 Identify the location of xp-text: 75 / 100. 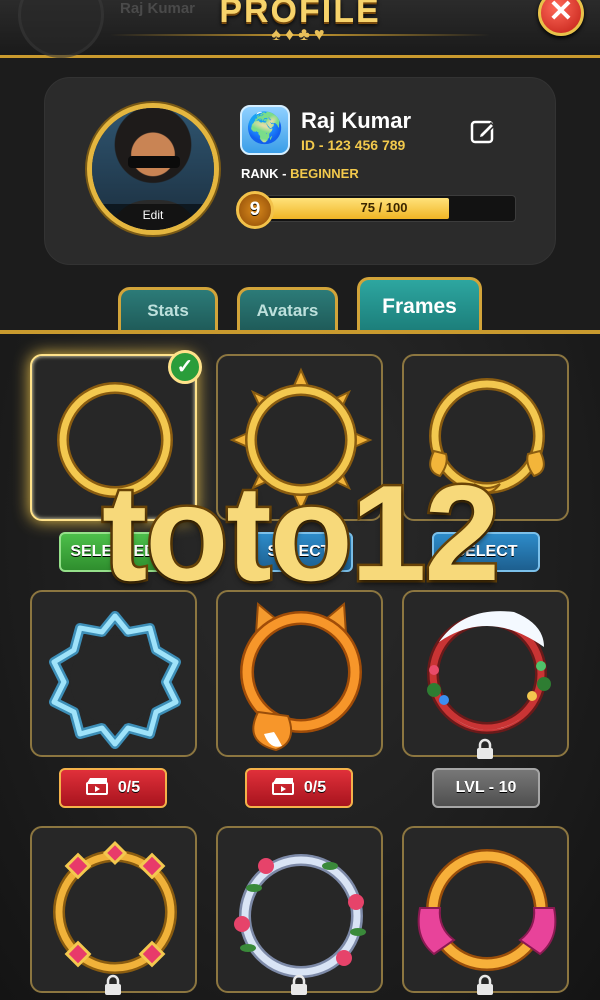
(384, 207).